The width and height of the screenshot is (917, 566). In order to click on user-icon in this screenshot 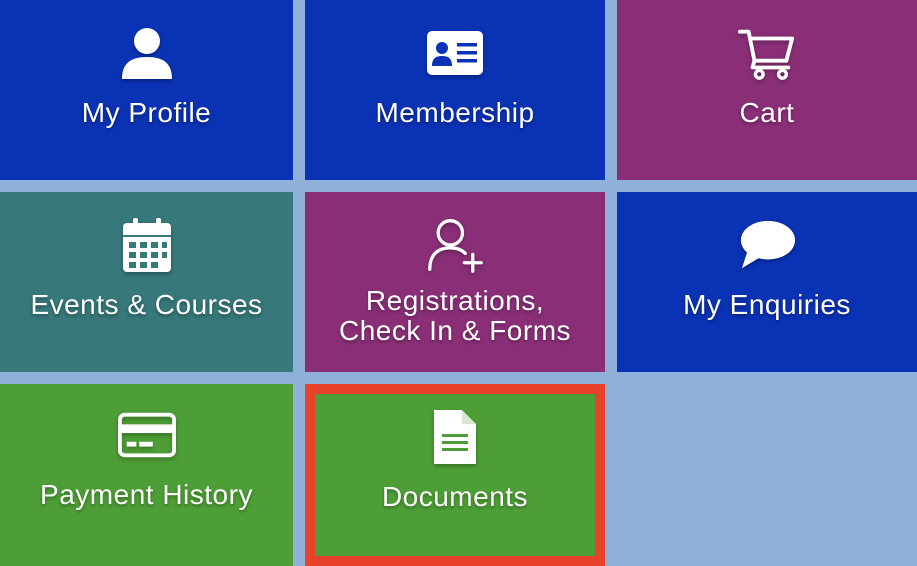, I will do `click(147, 53)`.